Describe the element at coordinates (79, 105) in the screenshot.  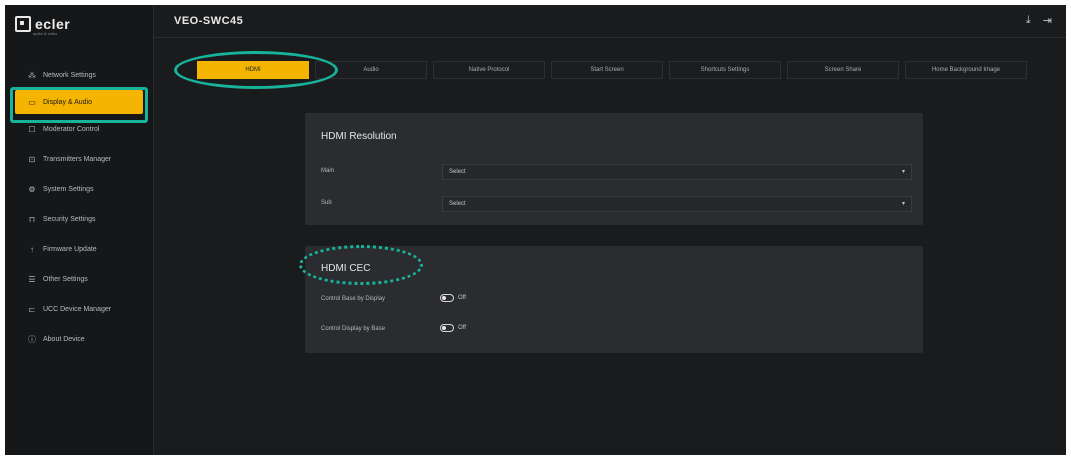
I see `sidebar-highlight-annotation` at that location.